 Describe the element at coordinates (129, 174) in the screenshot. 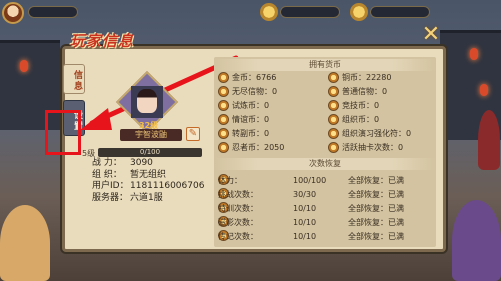

I see `stat-row: 组 织： 暂无组织` at that location.